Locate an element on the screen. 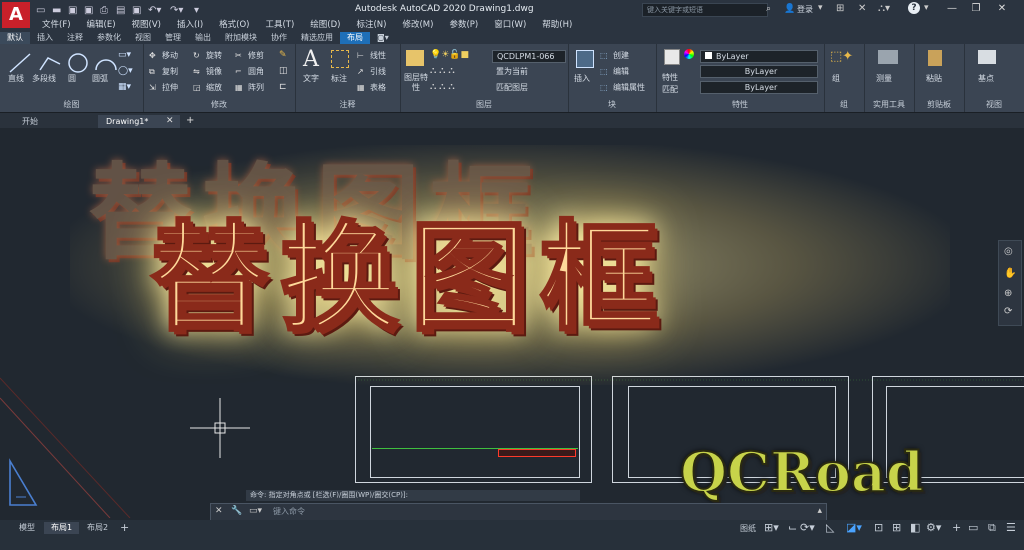  menu-draw: 绘图(D) is located at coordinates (325, 24).